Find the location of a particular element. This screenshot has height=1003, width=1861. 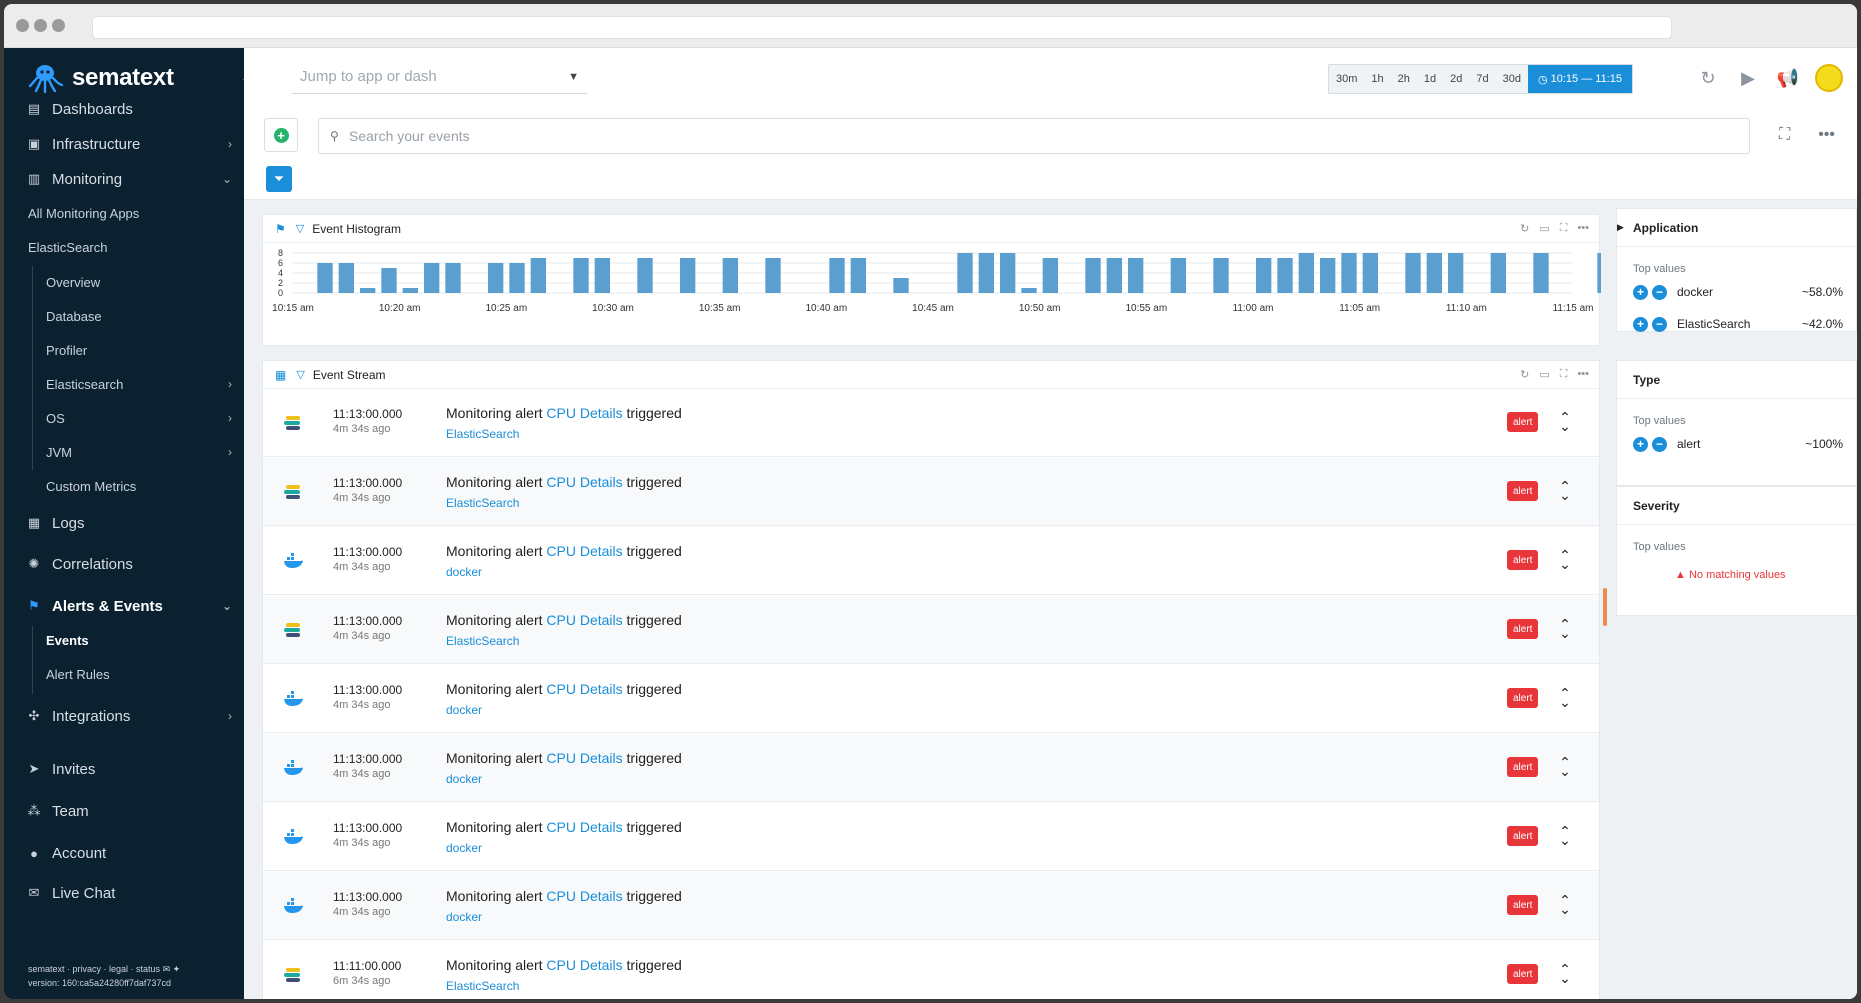

megaphone-icon: 📢 is located at coordinates (1788, 78).